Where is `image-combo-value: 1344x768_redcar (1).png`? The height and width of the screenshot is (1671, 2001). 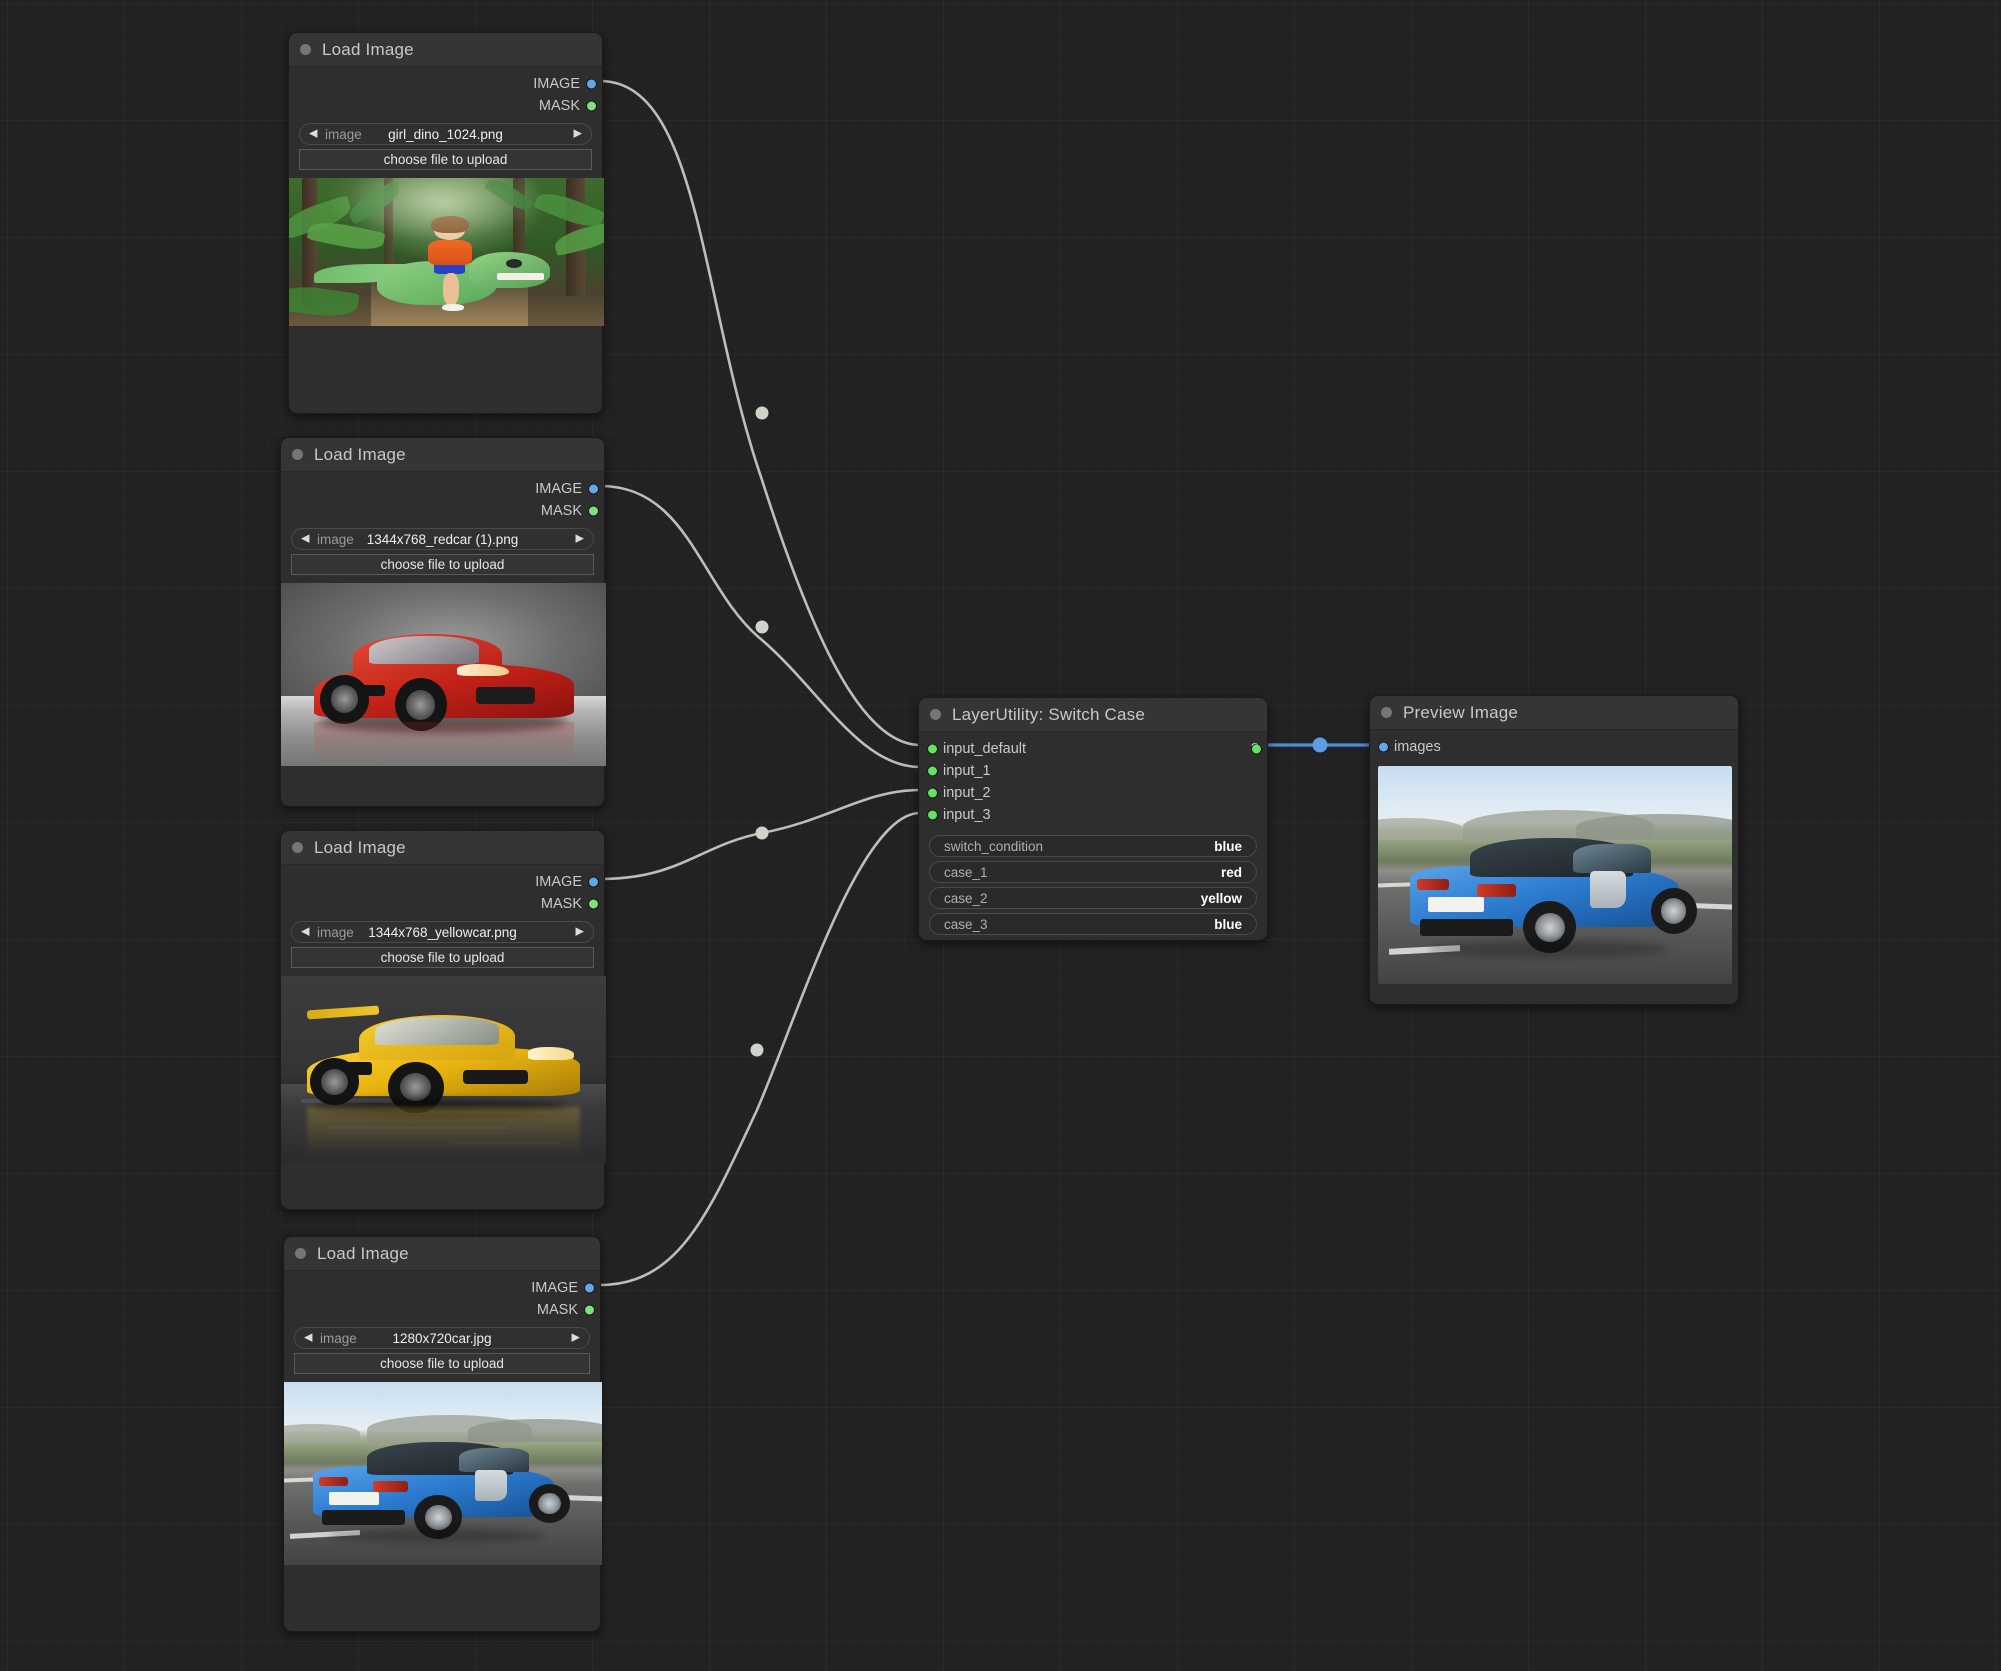 image-combo-value: 1344x768_redcar (1).png is located at coordinates (442, 539).